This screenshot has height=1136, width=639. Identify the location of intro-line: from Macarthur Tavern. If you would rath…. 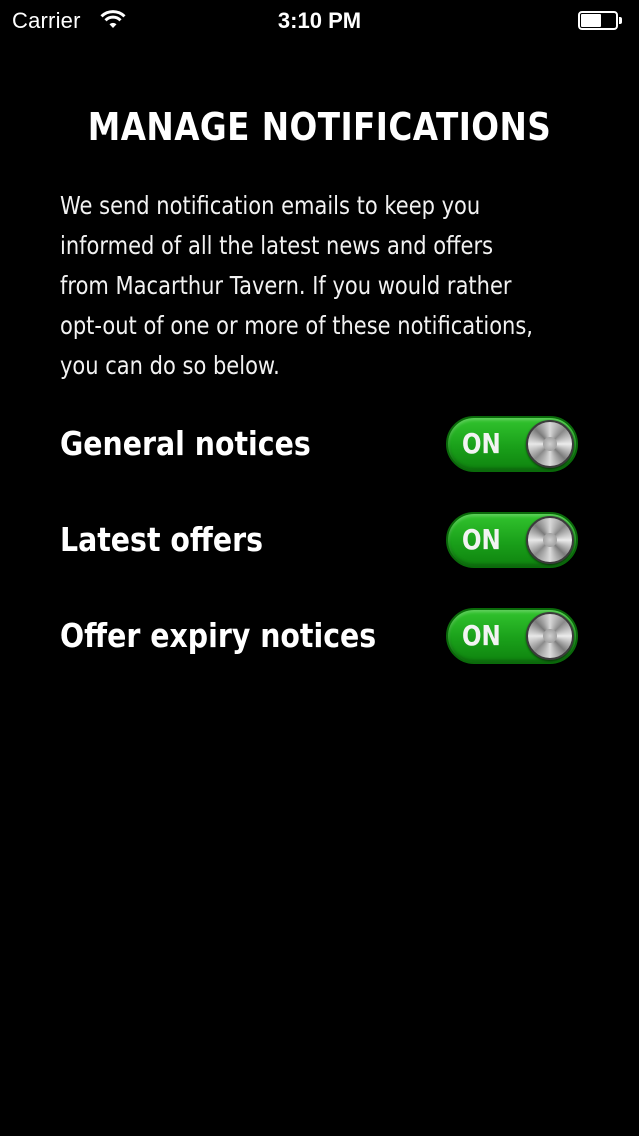
(286, 285).